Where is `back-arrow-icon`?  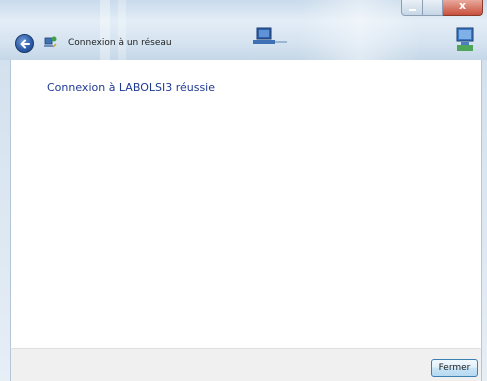
back-arrow-icon is located at coordinates (25, 44).